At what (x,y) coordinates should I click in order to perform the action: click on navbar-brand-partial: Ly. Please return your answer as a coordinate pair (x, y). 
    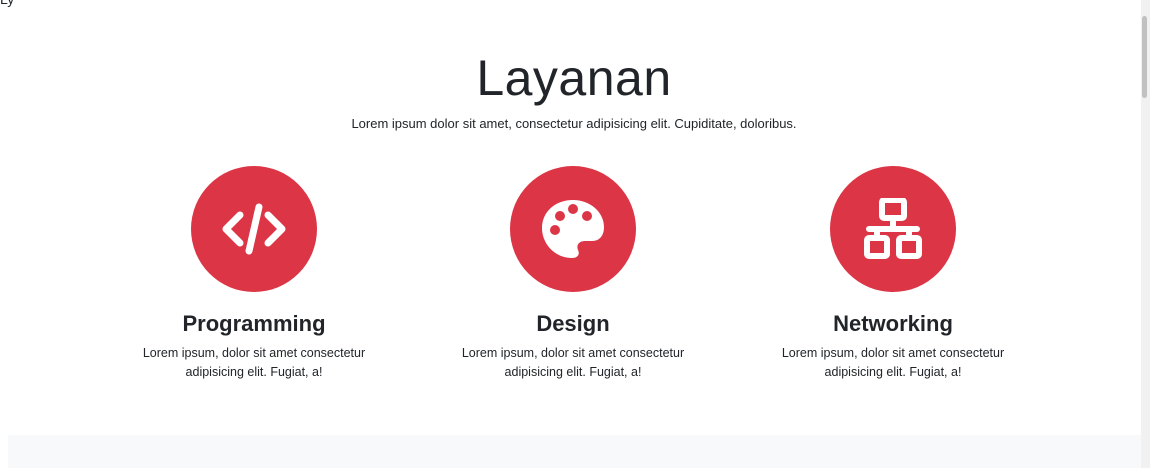
    Looking at the image, I should click on (7, 3).